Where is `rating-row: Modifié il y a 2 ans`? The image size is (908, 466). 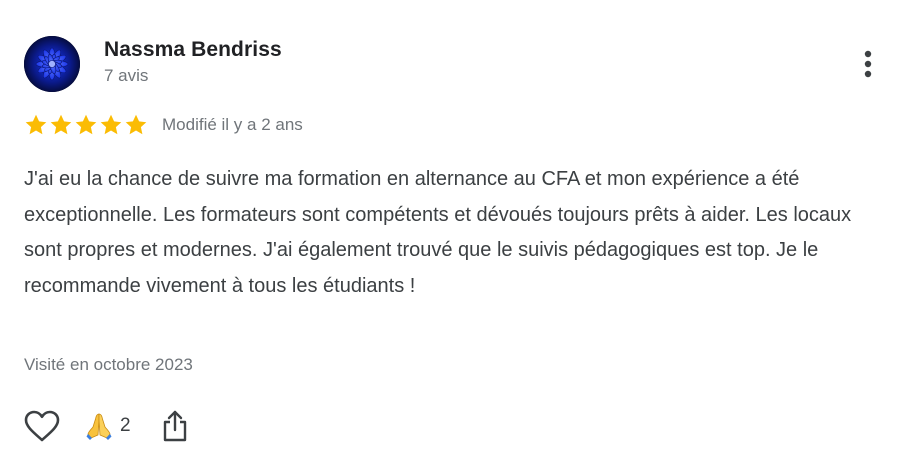 rating-row: Modifié il y a 2 ans is located at coordinates (163, 125).